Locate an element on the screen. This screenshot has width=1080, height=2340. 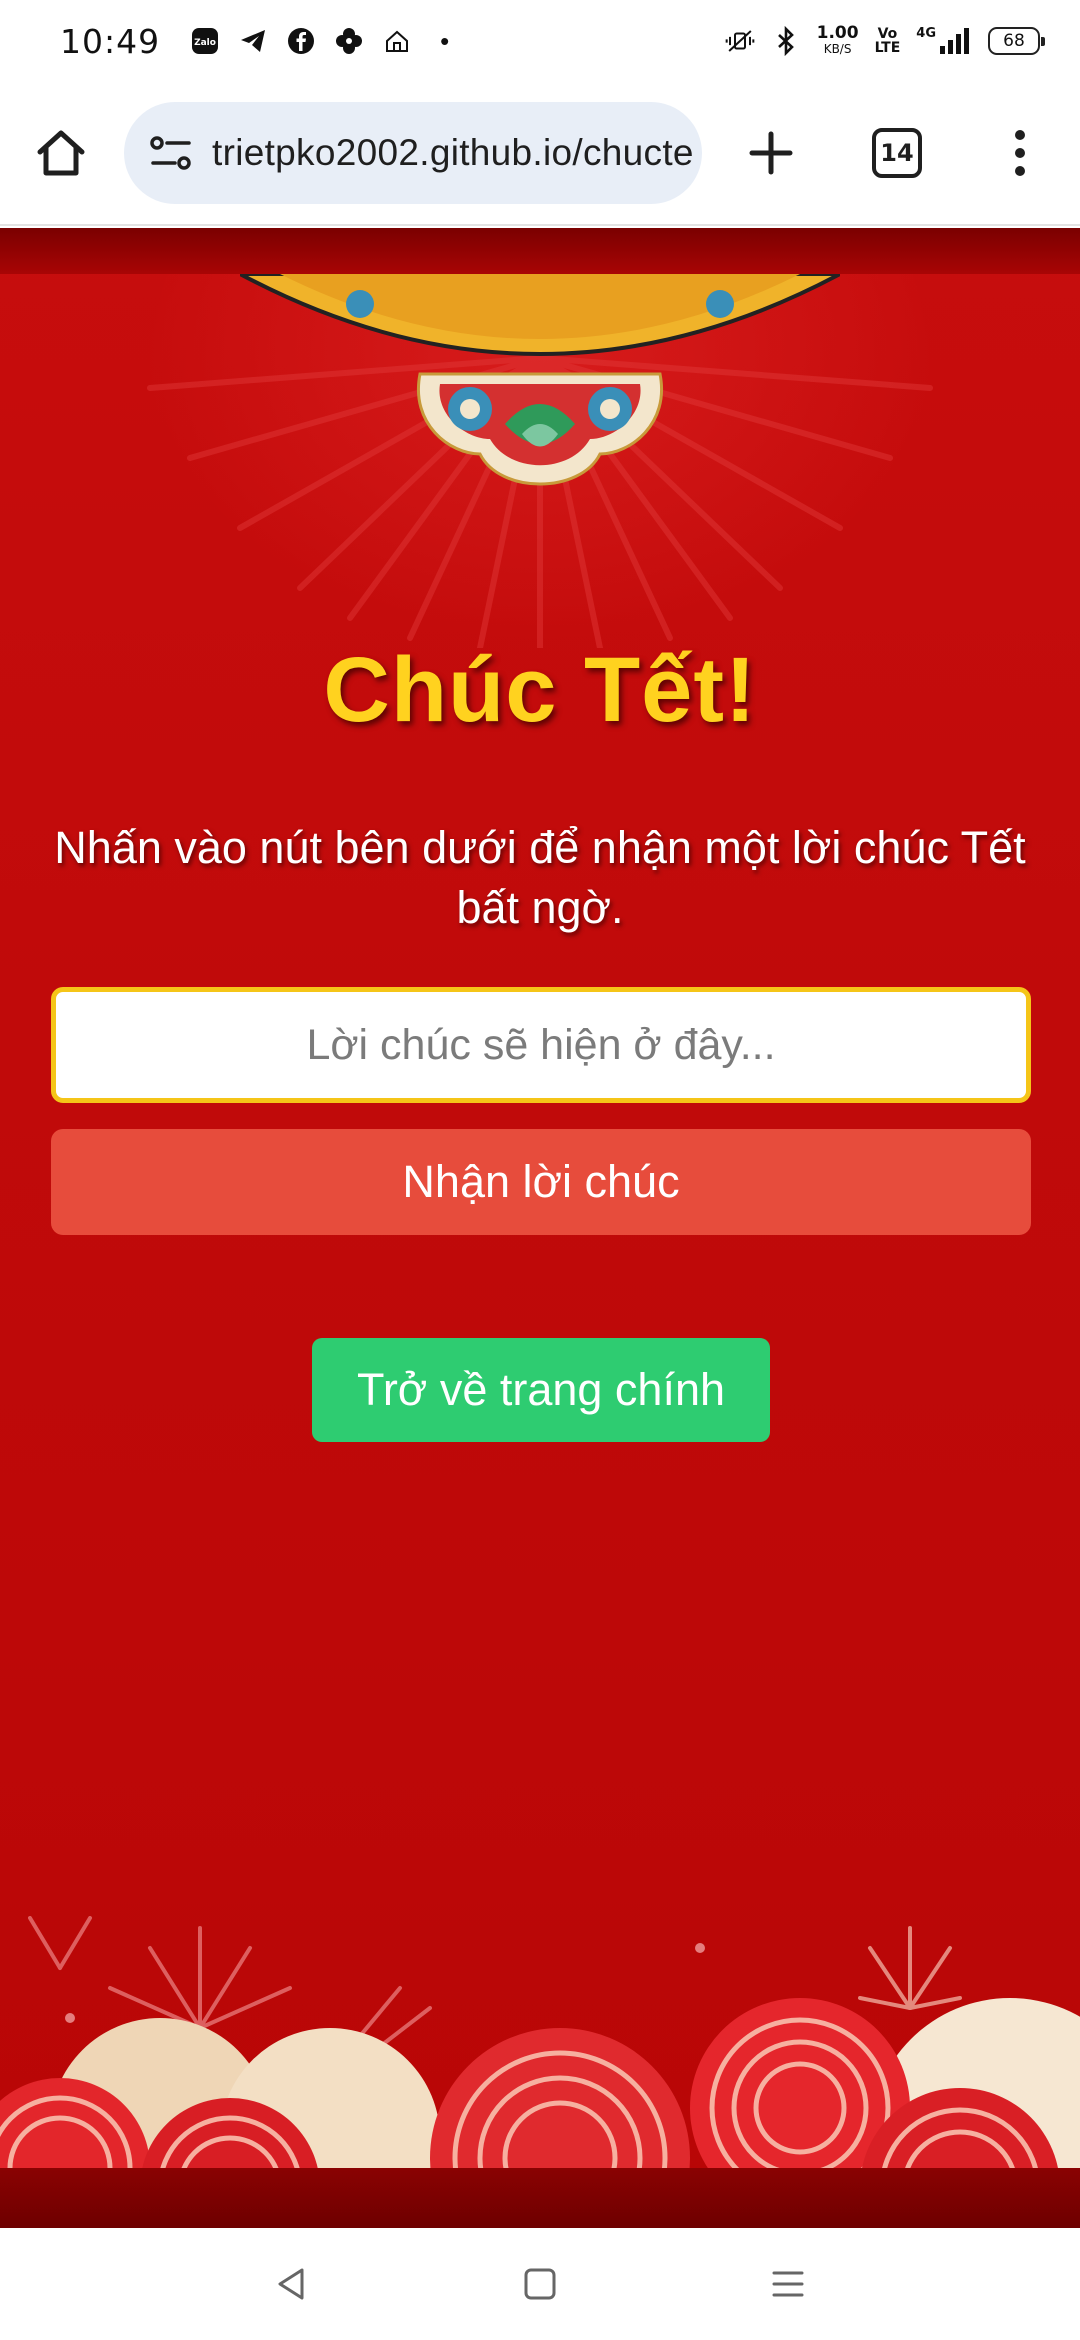
home-nav-button is located at coordinates (540, 2284).